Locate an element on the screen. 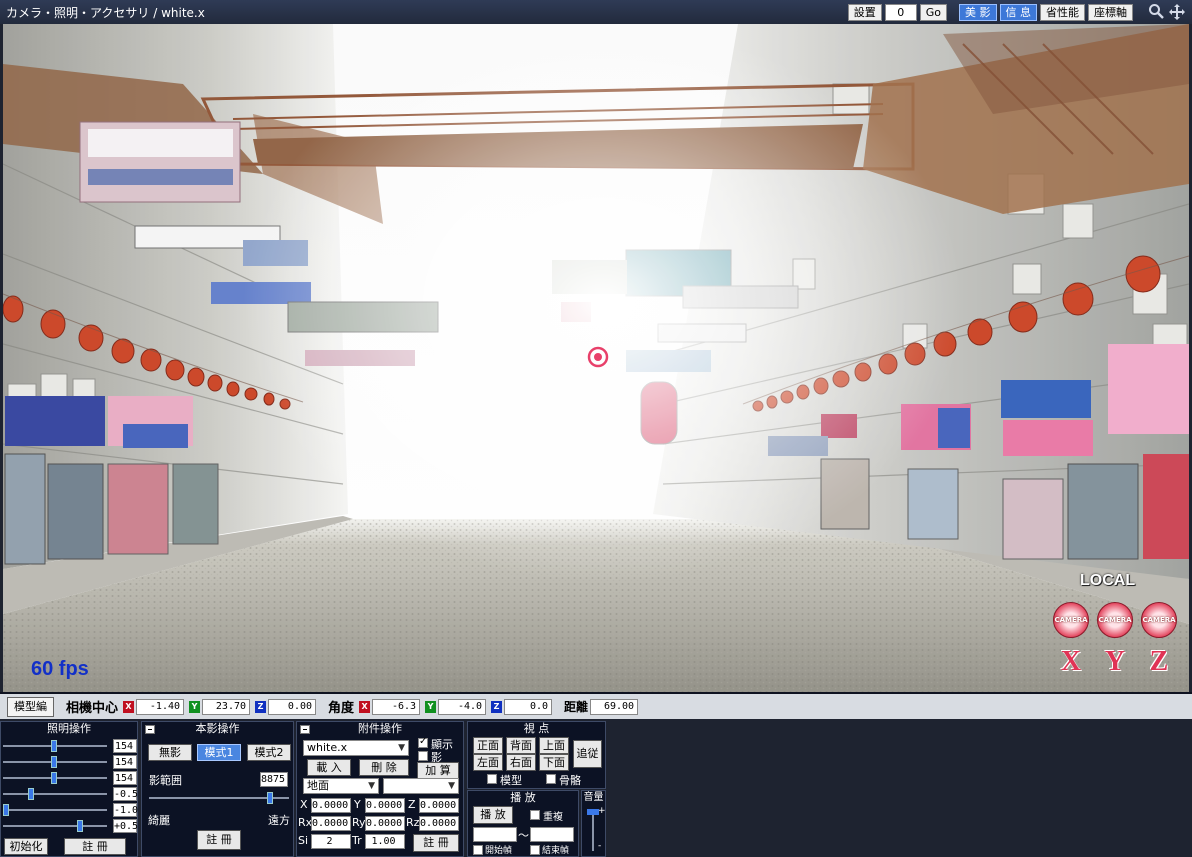 The image size is (1192, 857). local-label: LOCAL is located at coordinates (1108, 580).